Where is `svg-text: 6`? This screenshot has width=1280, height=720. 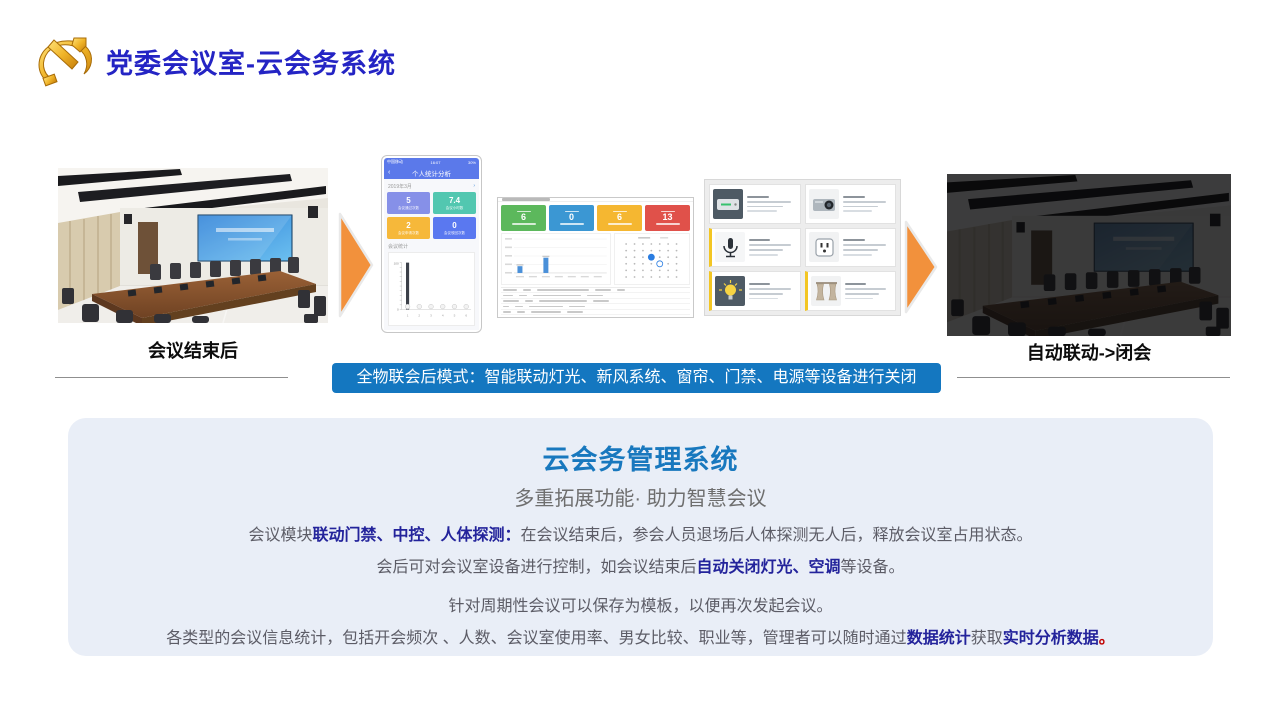
svg-text: 6 is located at coordinates (466, 315).